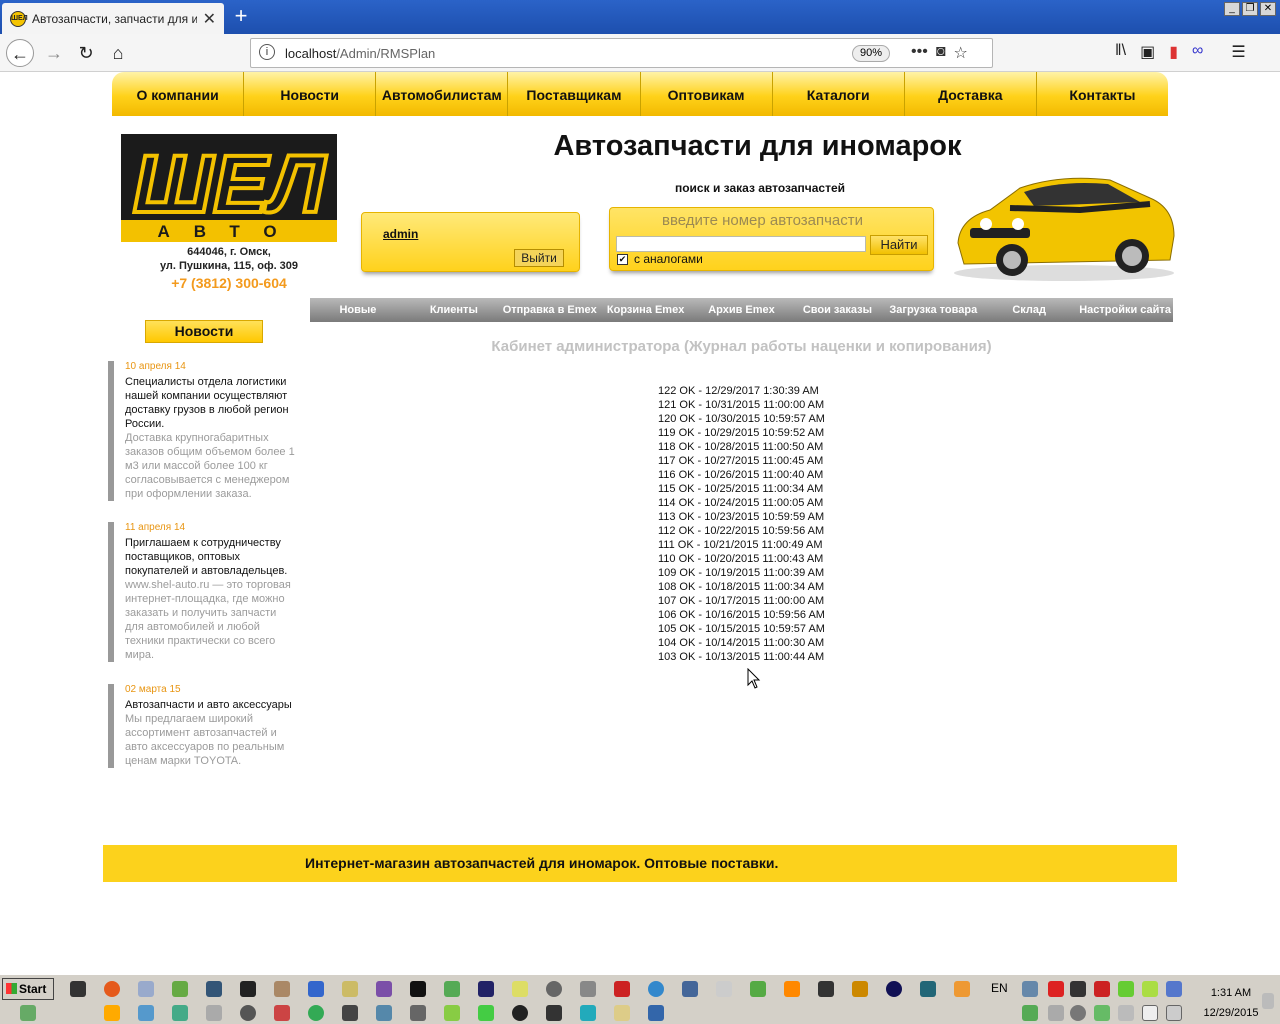 The width and height of the screenshot is (1280, 1024). What do you see at coordinates (622, 989) in the screenshot?
I see `filezilla-icon` at bounding box center [622, 989].